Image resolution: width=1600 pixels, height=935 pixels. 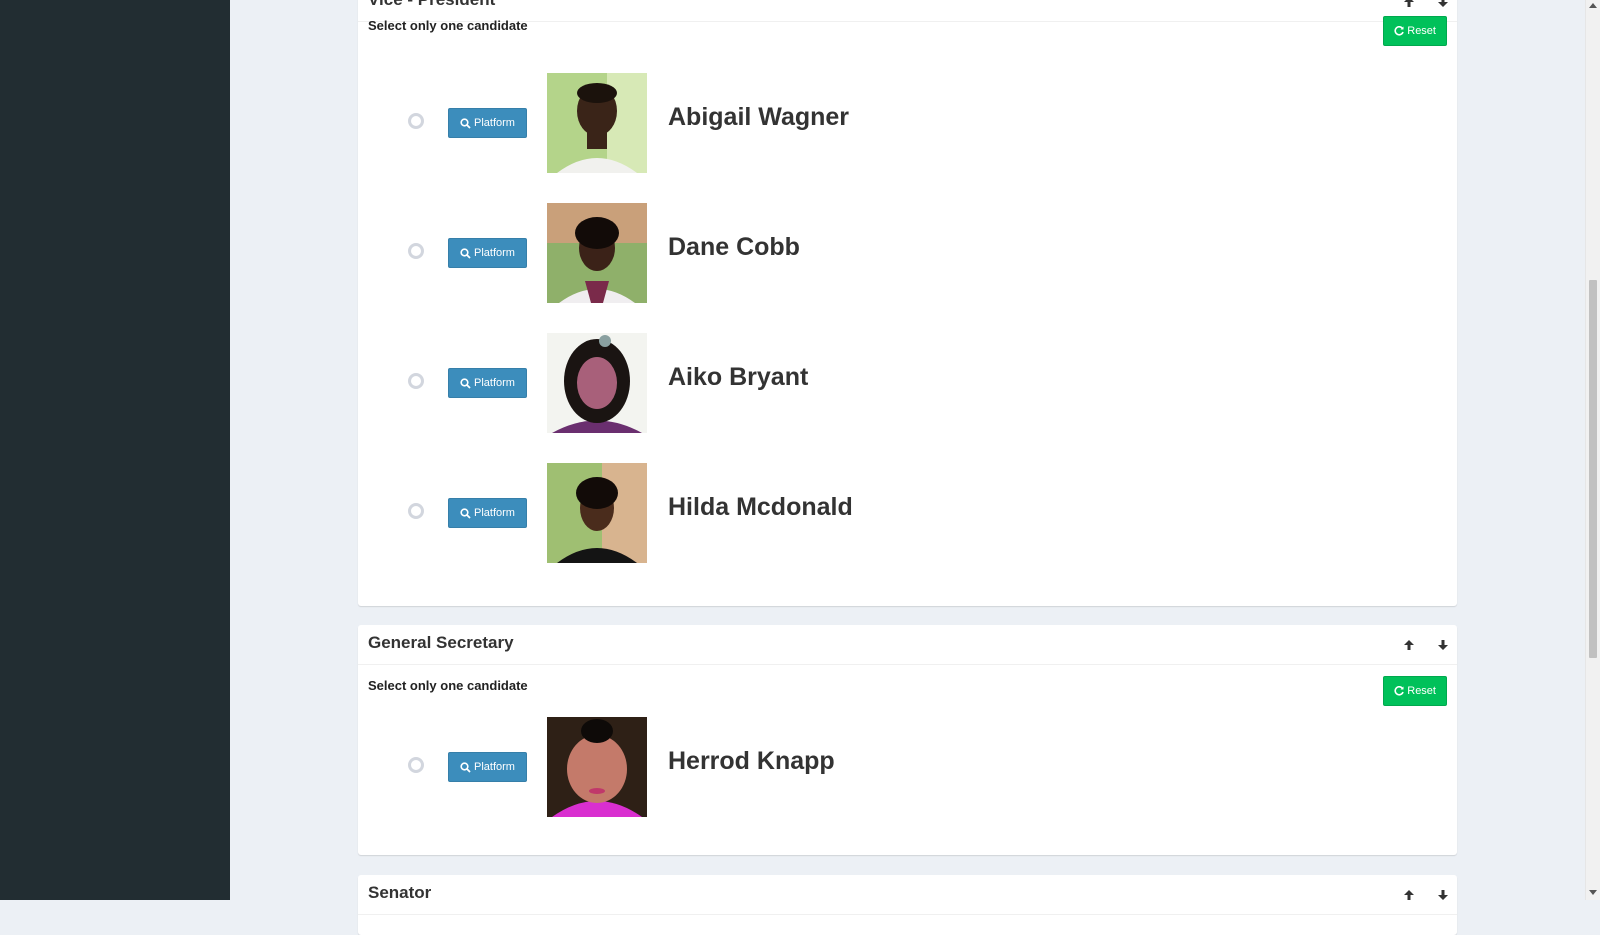 I want to click on box-header: Senator, so click(x=907, y=895).